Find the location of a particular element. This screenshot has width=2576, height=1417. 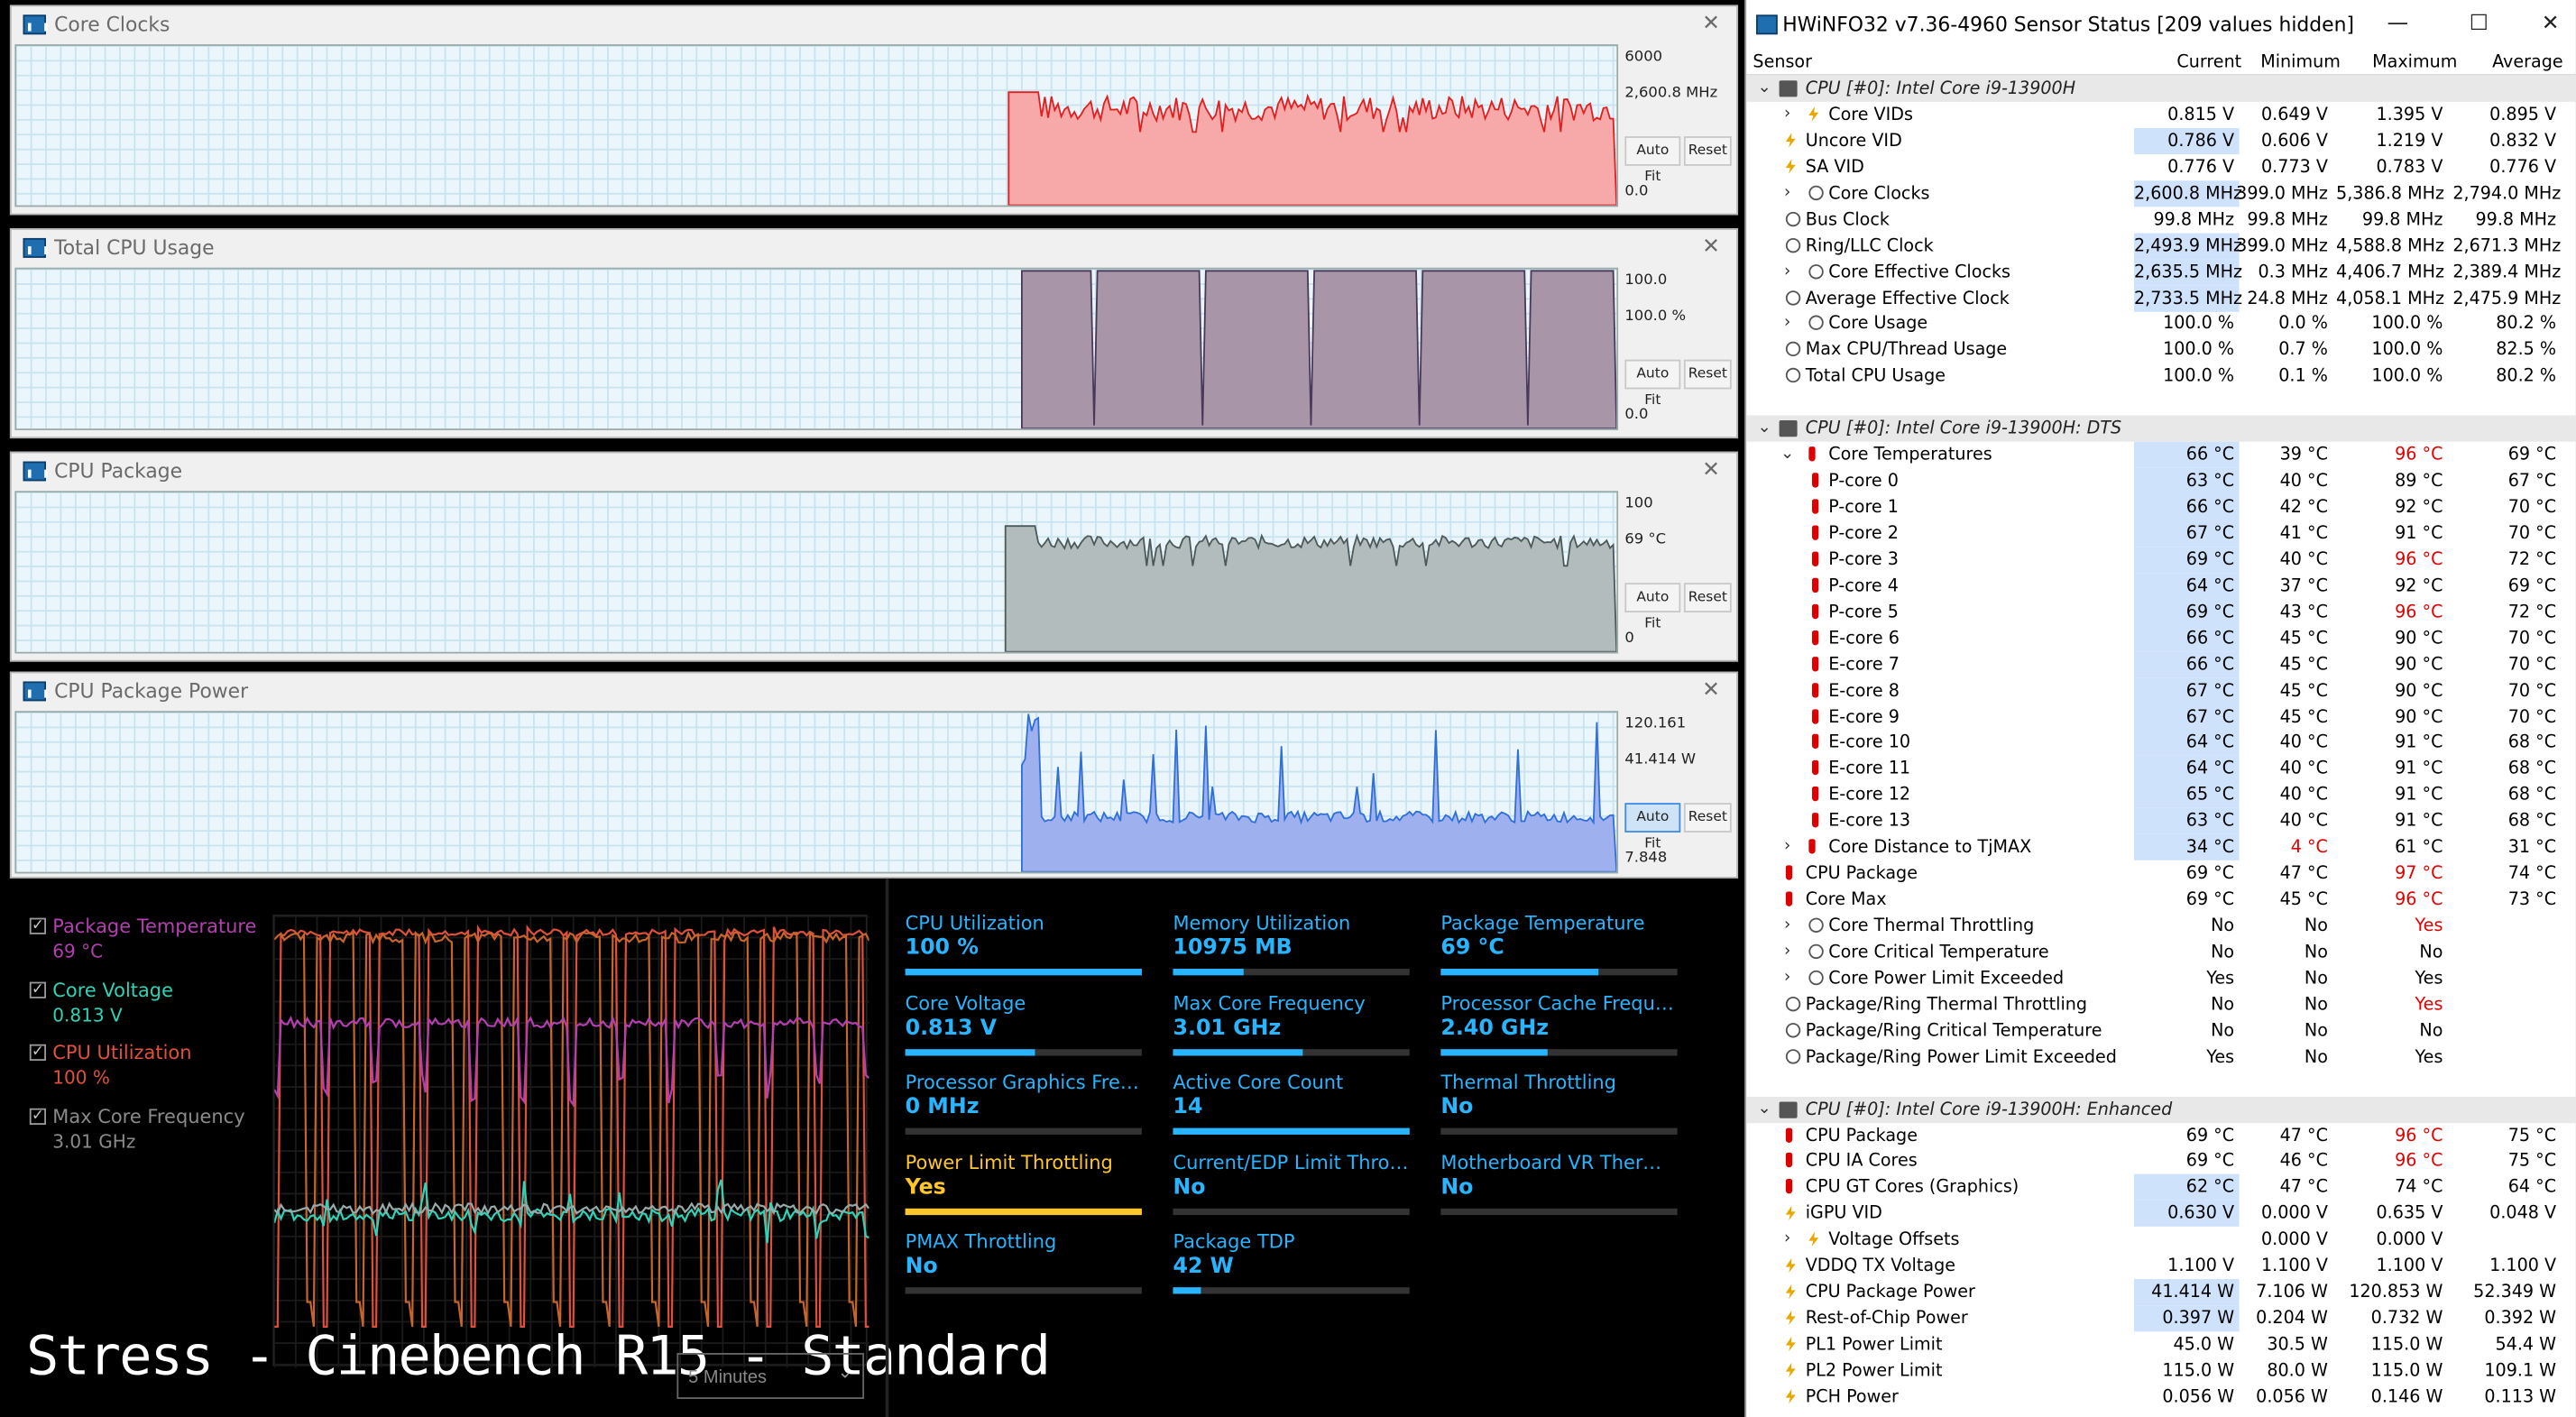

average-value: 70 °C is located at coordinates (2532, 533).